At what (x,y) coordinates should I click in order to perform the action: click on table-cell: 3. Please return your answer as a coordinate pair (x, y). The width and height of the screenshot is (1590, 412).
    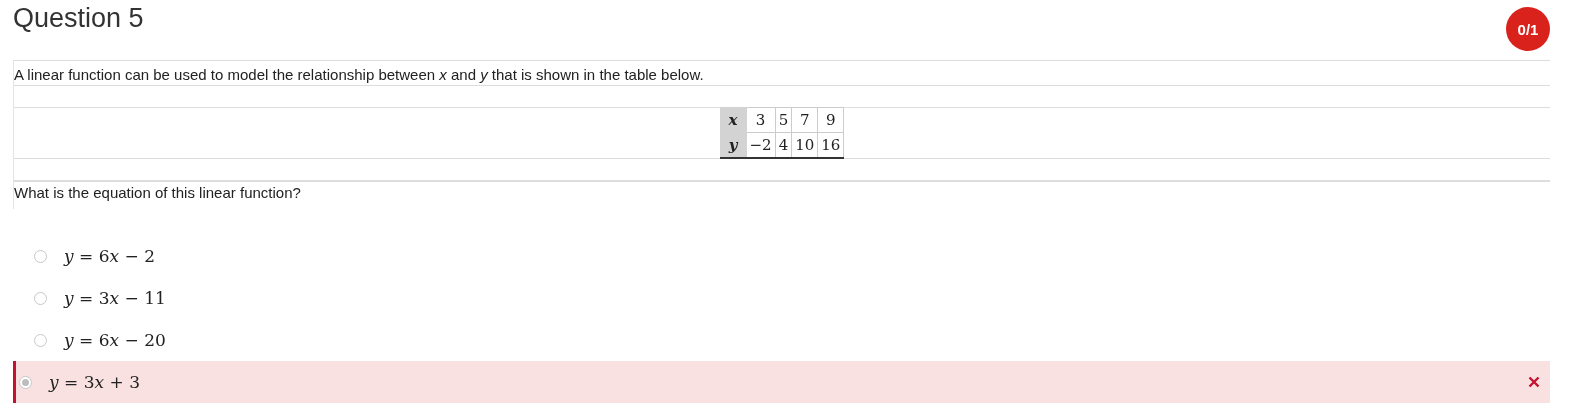
    Looking at the image, I should click on (761, 120).